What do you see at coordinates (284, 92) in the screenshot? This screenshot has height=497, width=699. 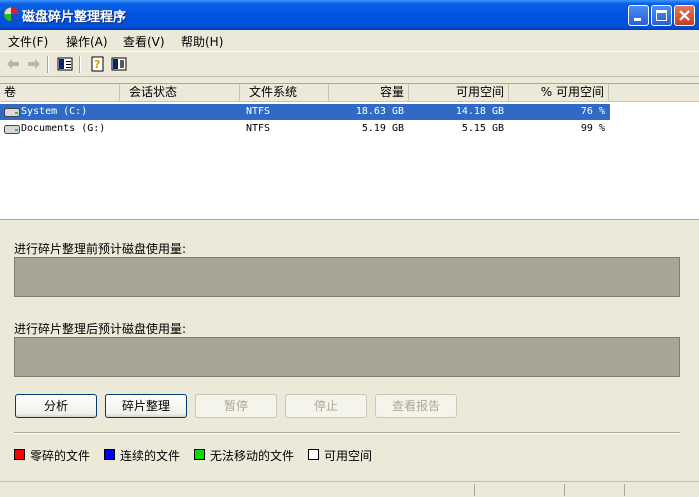 I see `column-header-filesystem: 文件系统` at bounding box center [284, 92].